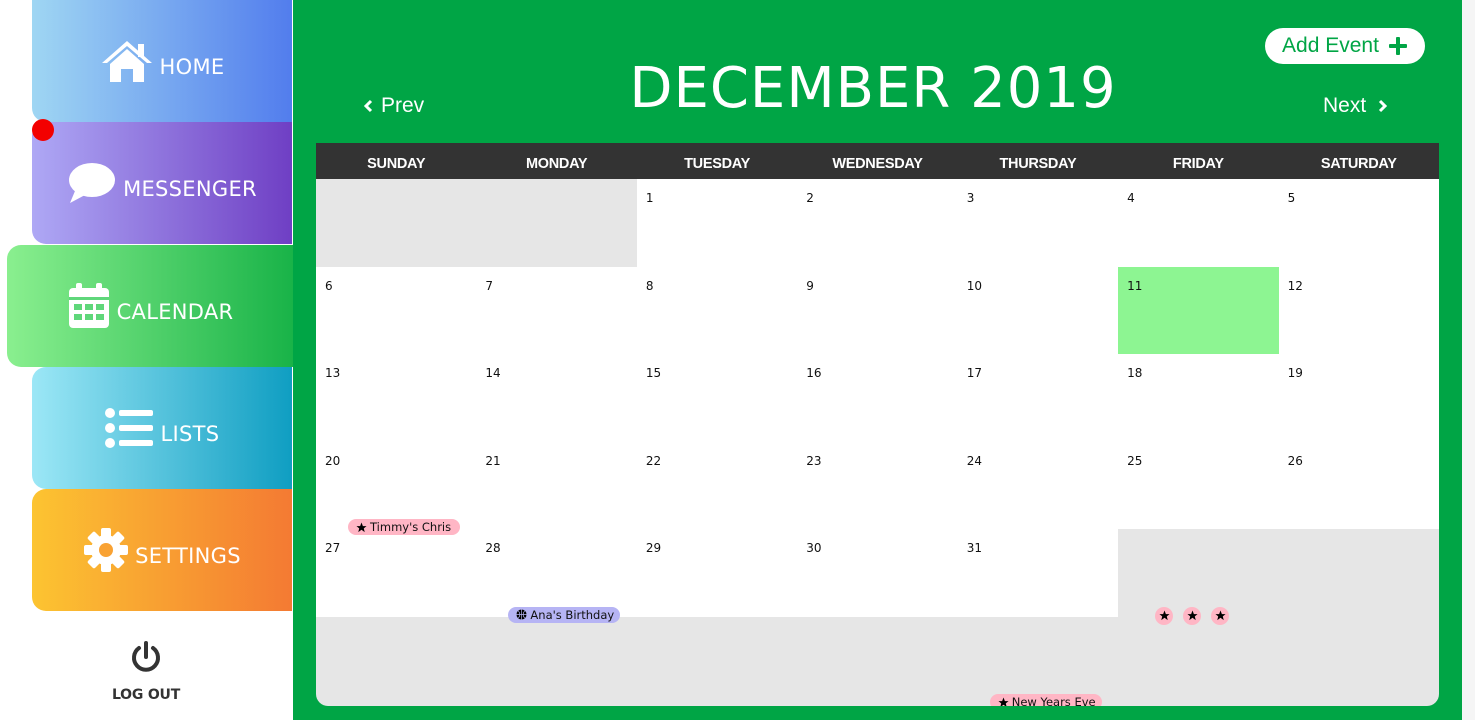  Describe the element at coordinates (877, 573) in the screenshot. I see `day-cell: 30` at that location.